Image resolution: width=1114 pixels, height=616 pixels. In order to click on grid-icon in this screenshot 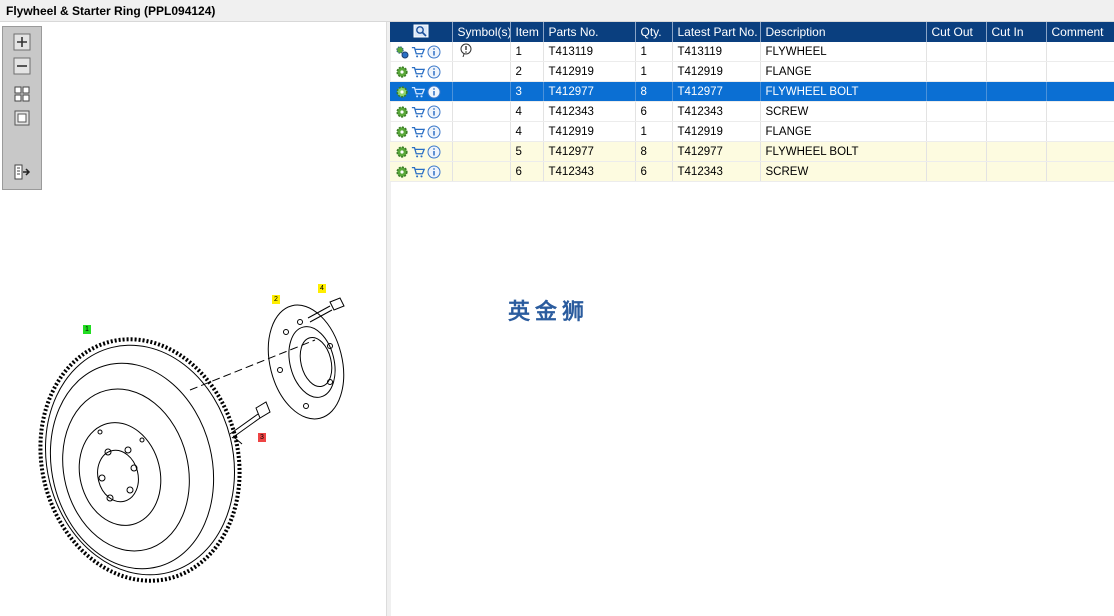, I will do `click(22, 94)`.